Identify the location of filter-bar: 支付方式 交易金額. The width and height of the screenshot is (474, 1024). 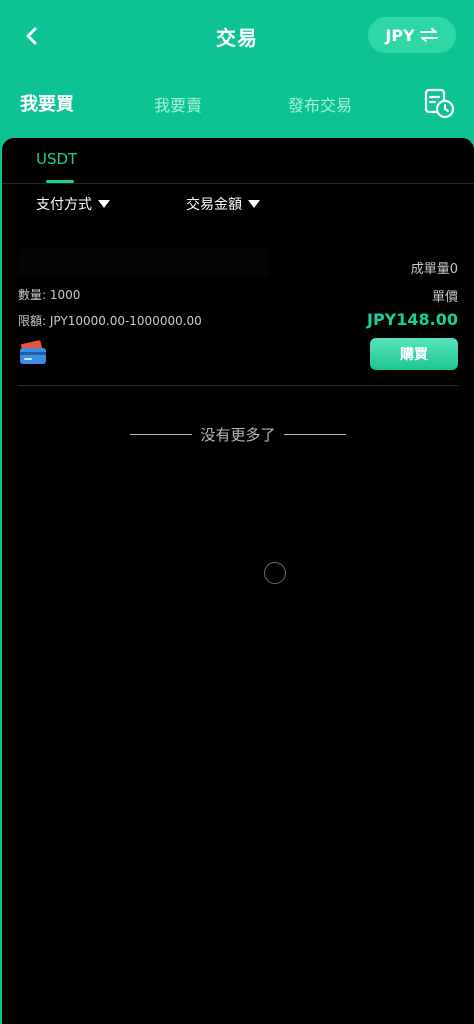
(238, 209).